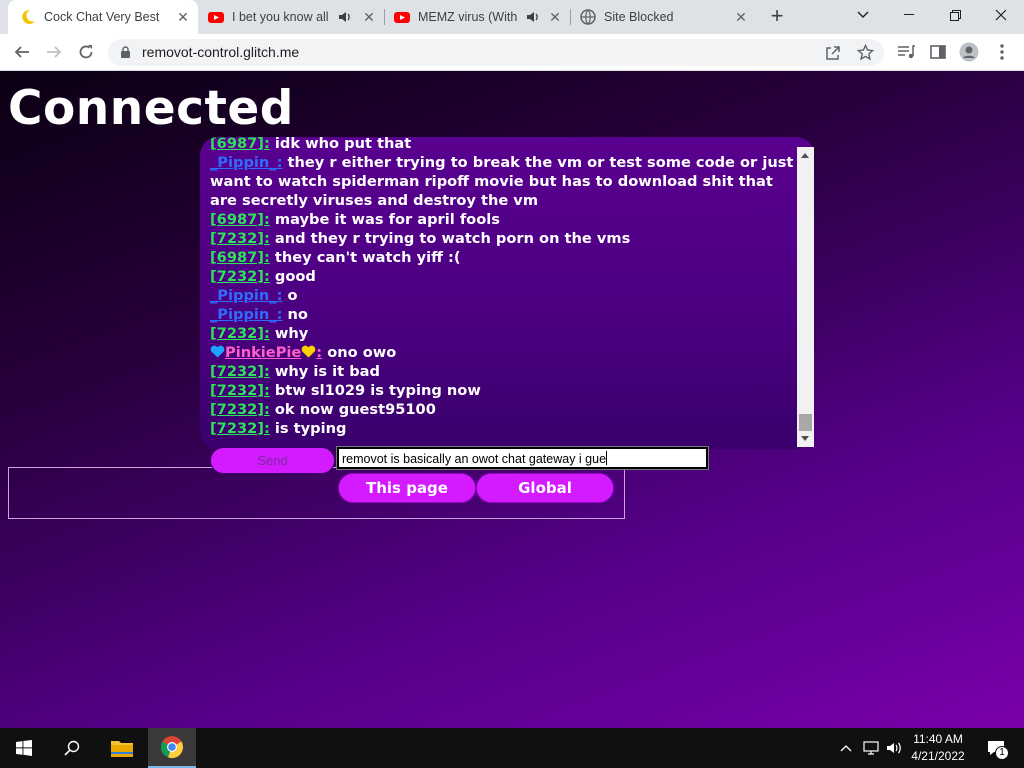 The height and width of the screenshot is (768, 1024). Describe the element at coordinates (639, 17) in the screenshot. I see `tab-title: Site Blocked` at that location.